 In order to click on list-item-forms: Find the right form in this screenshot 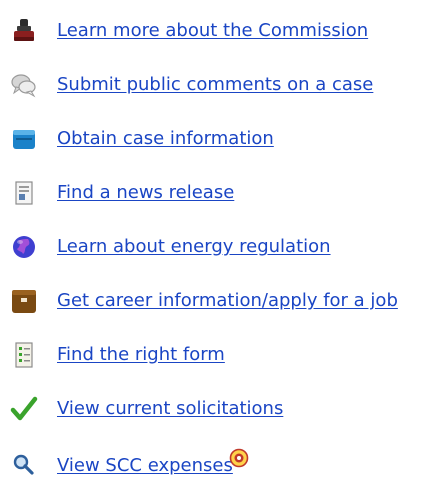, I will do `click(224, 355)`.